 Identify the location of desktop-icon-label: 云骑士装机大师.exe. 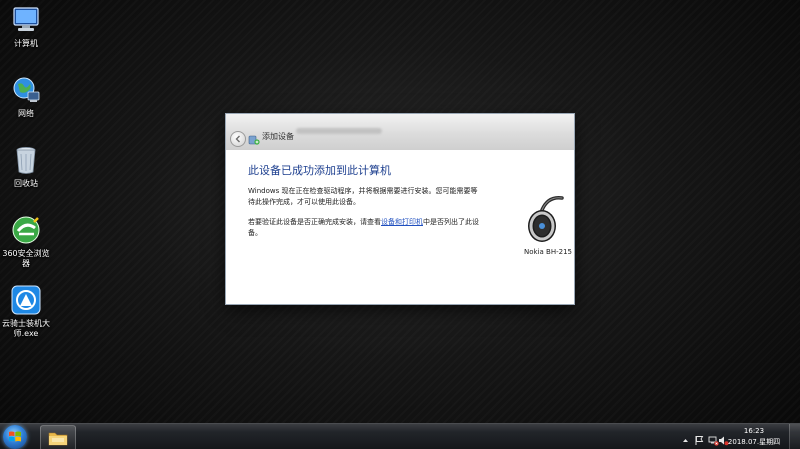
(26, 328).